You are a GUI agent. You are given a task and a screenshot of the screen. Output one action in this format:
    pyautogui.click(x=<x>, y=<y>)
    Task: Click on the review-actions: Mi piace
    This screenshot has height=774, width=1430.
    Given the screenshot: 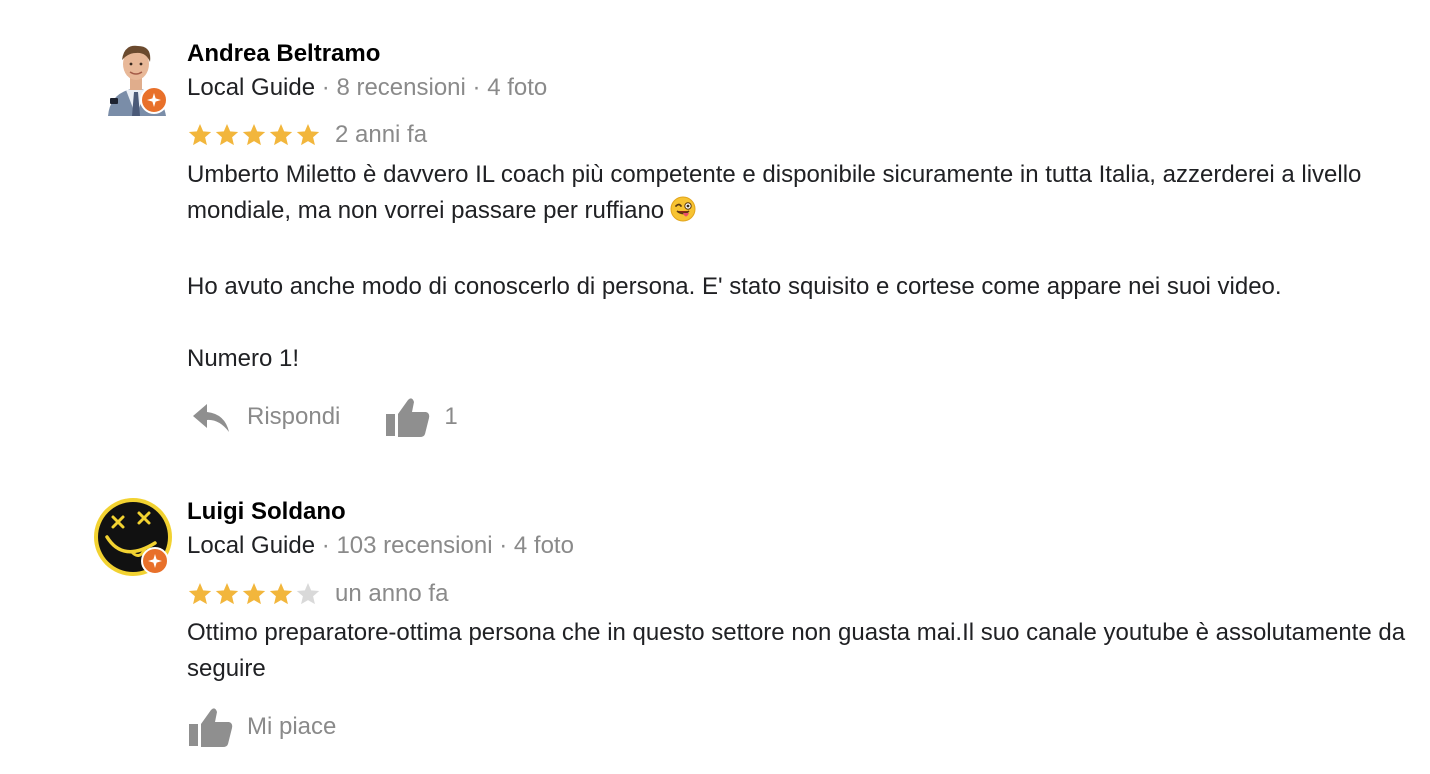 What is the action you would take?
    pyautogui.click(x=261, y=727)
    